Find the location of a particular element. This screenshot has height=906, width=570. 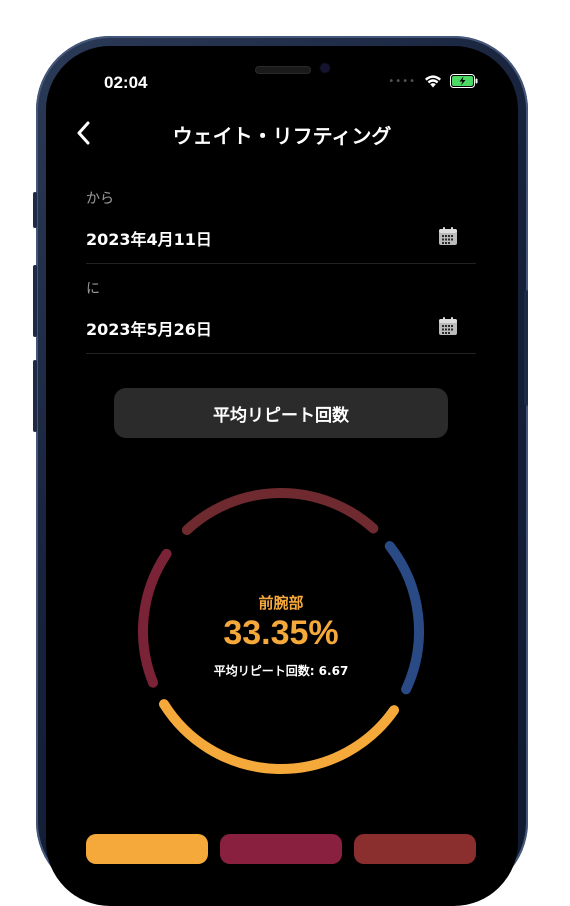

legend-chip-crimson is located at coordinates (281, 849).